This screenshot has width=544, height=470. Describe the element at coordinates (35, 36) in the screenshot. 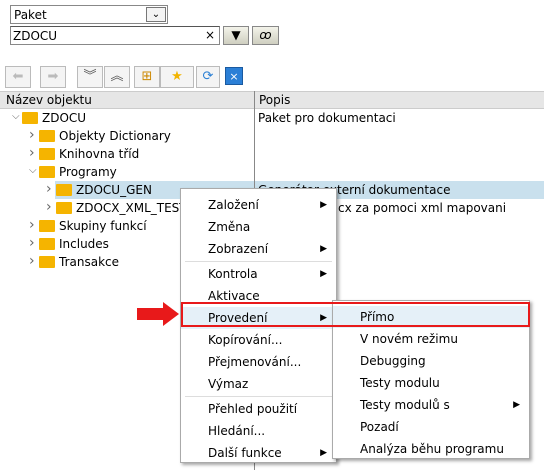

I see `input-value: ZDOCU` at that location.